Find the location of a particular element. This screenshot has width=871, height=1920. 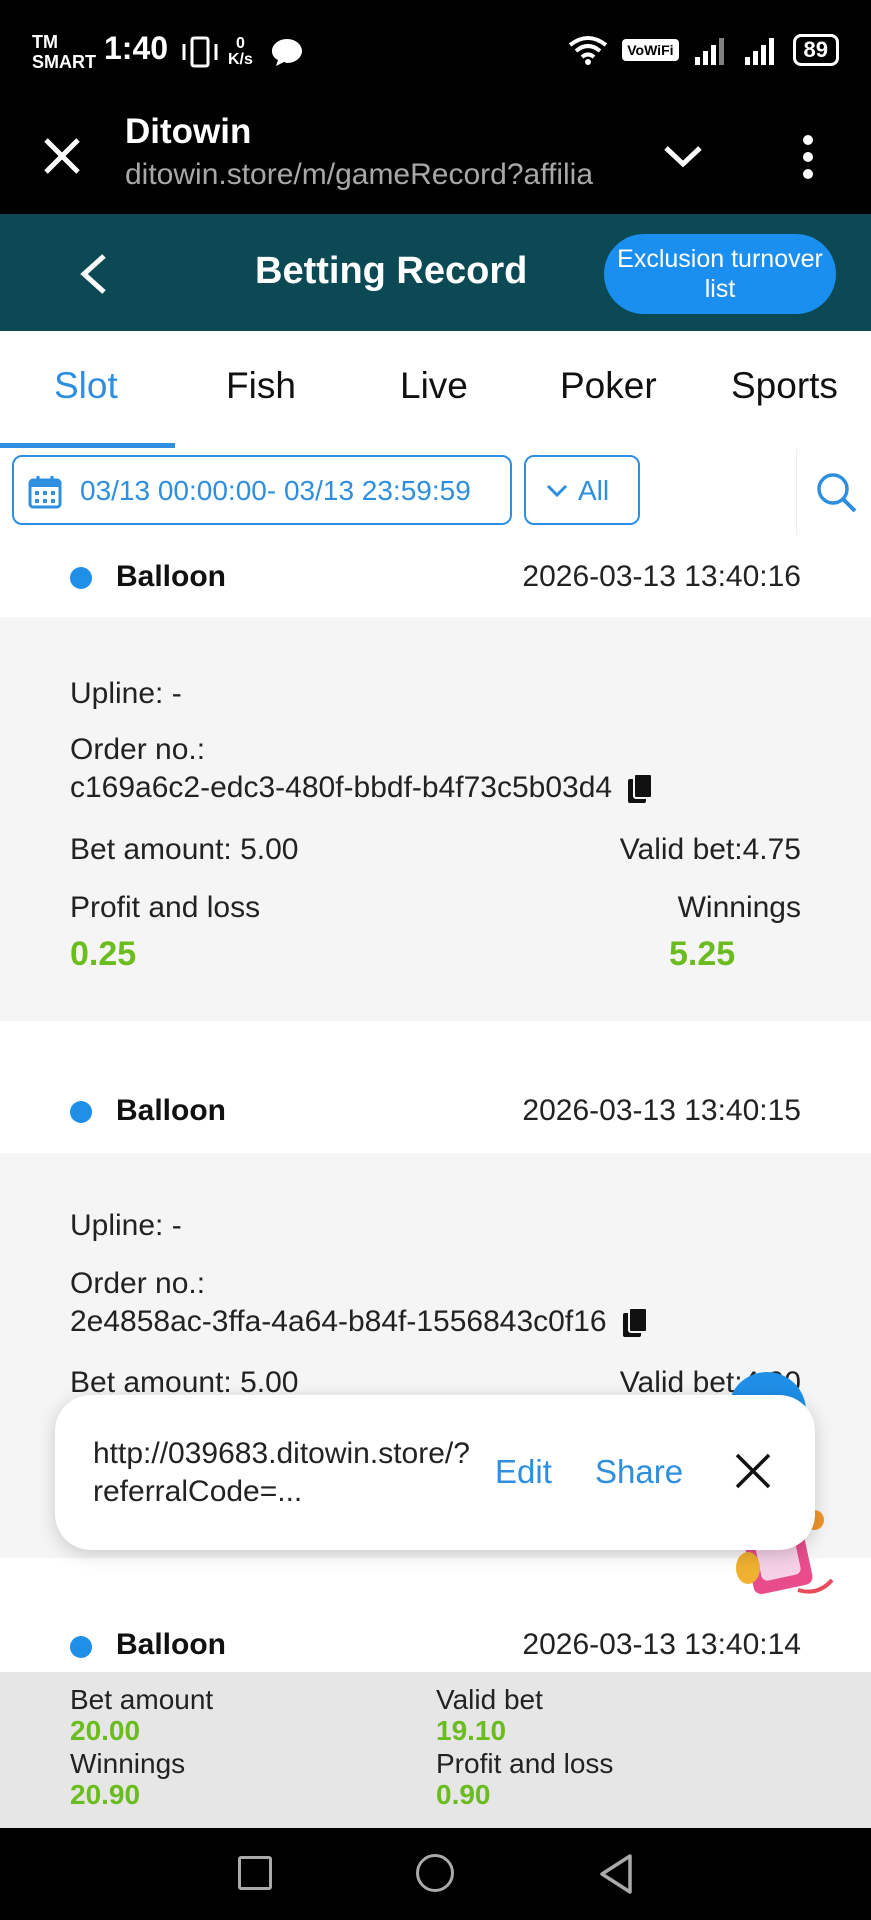

wifi-icon is located at coordinates (588, 50).